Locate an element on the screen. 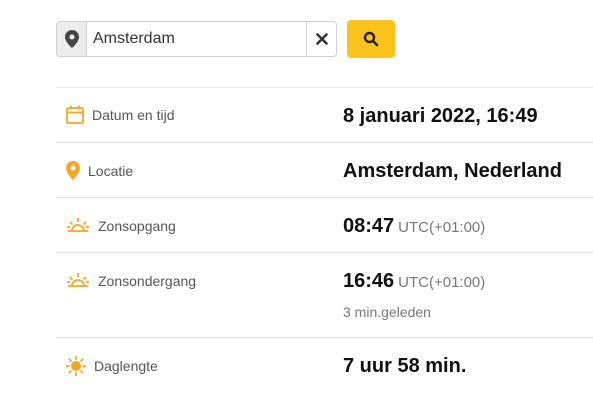 The width and height of the screenshot is (593, 411). location-input-group is located at coordinates (196, 39).